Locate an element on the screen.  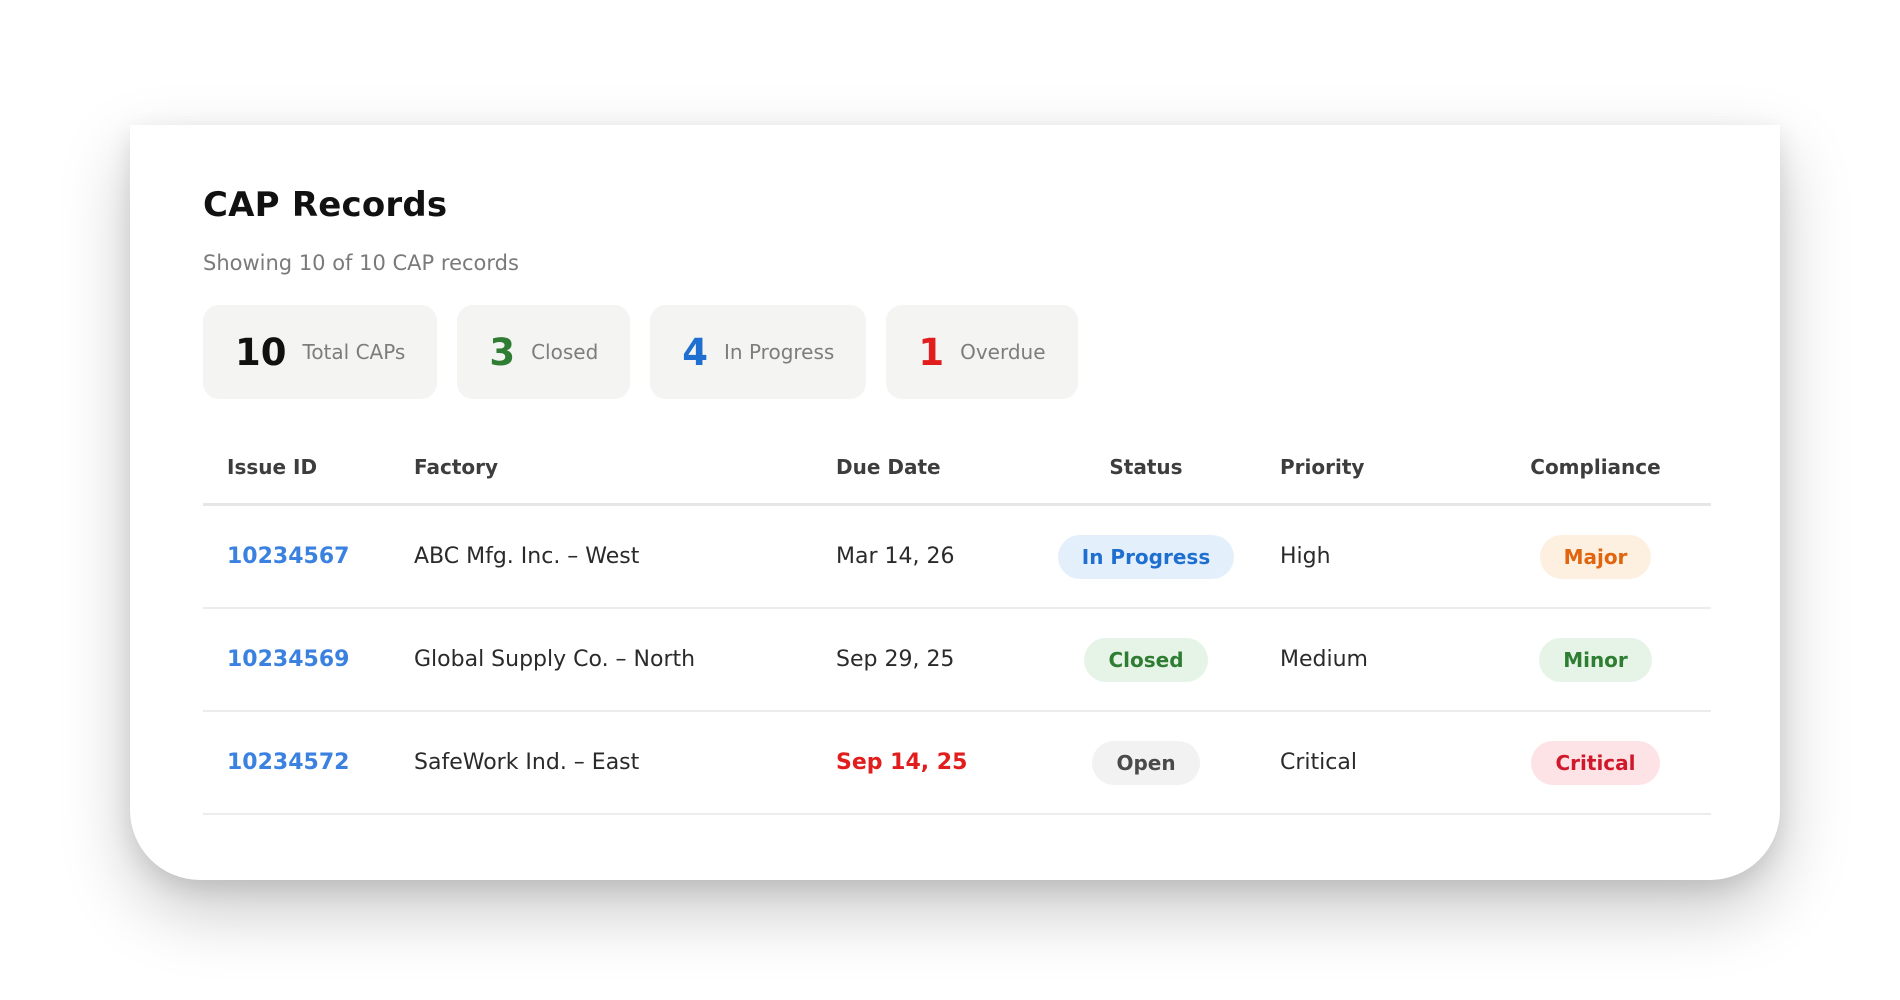
column-header-status: Status is located at coordinates (1146, 467).